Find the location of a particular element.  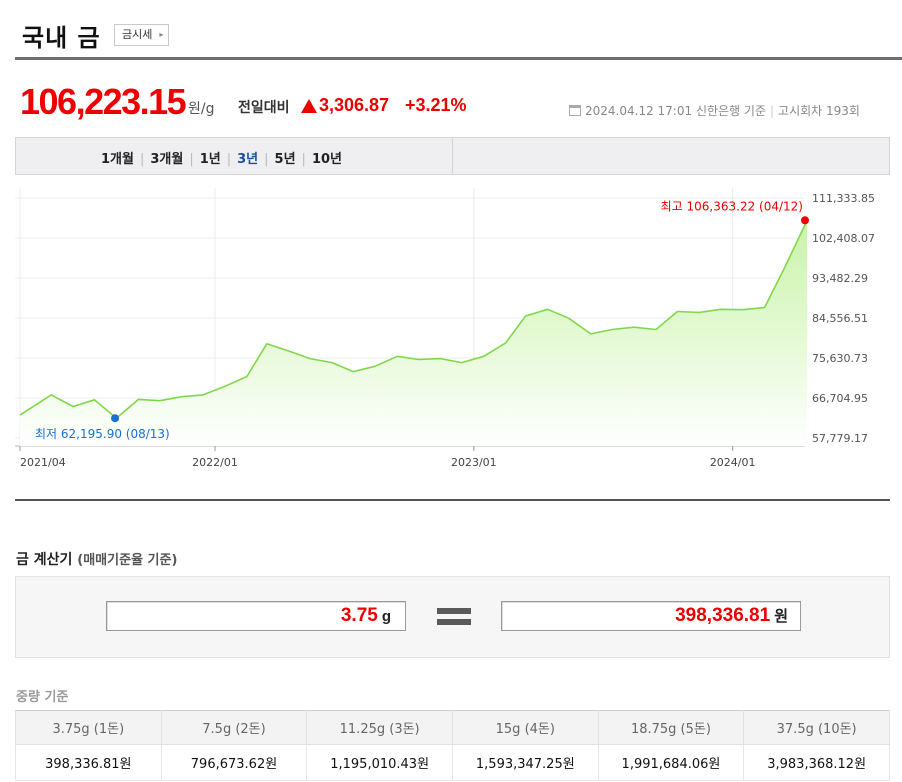

table-cell: 1,195,010.43원 is located at coordinates (379, 762).